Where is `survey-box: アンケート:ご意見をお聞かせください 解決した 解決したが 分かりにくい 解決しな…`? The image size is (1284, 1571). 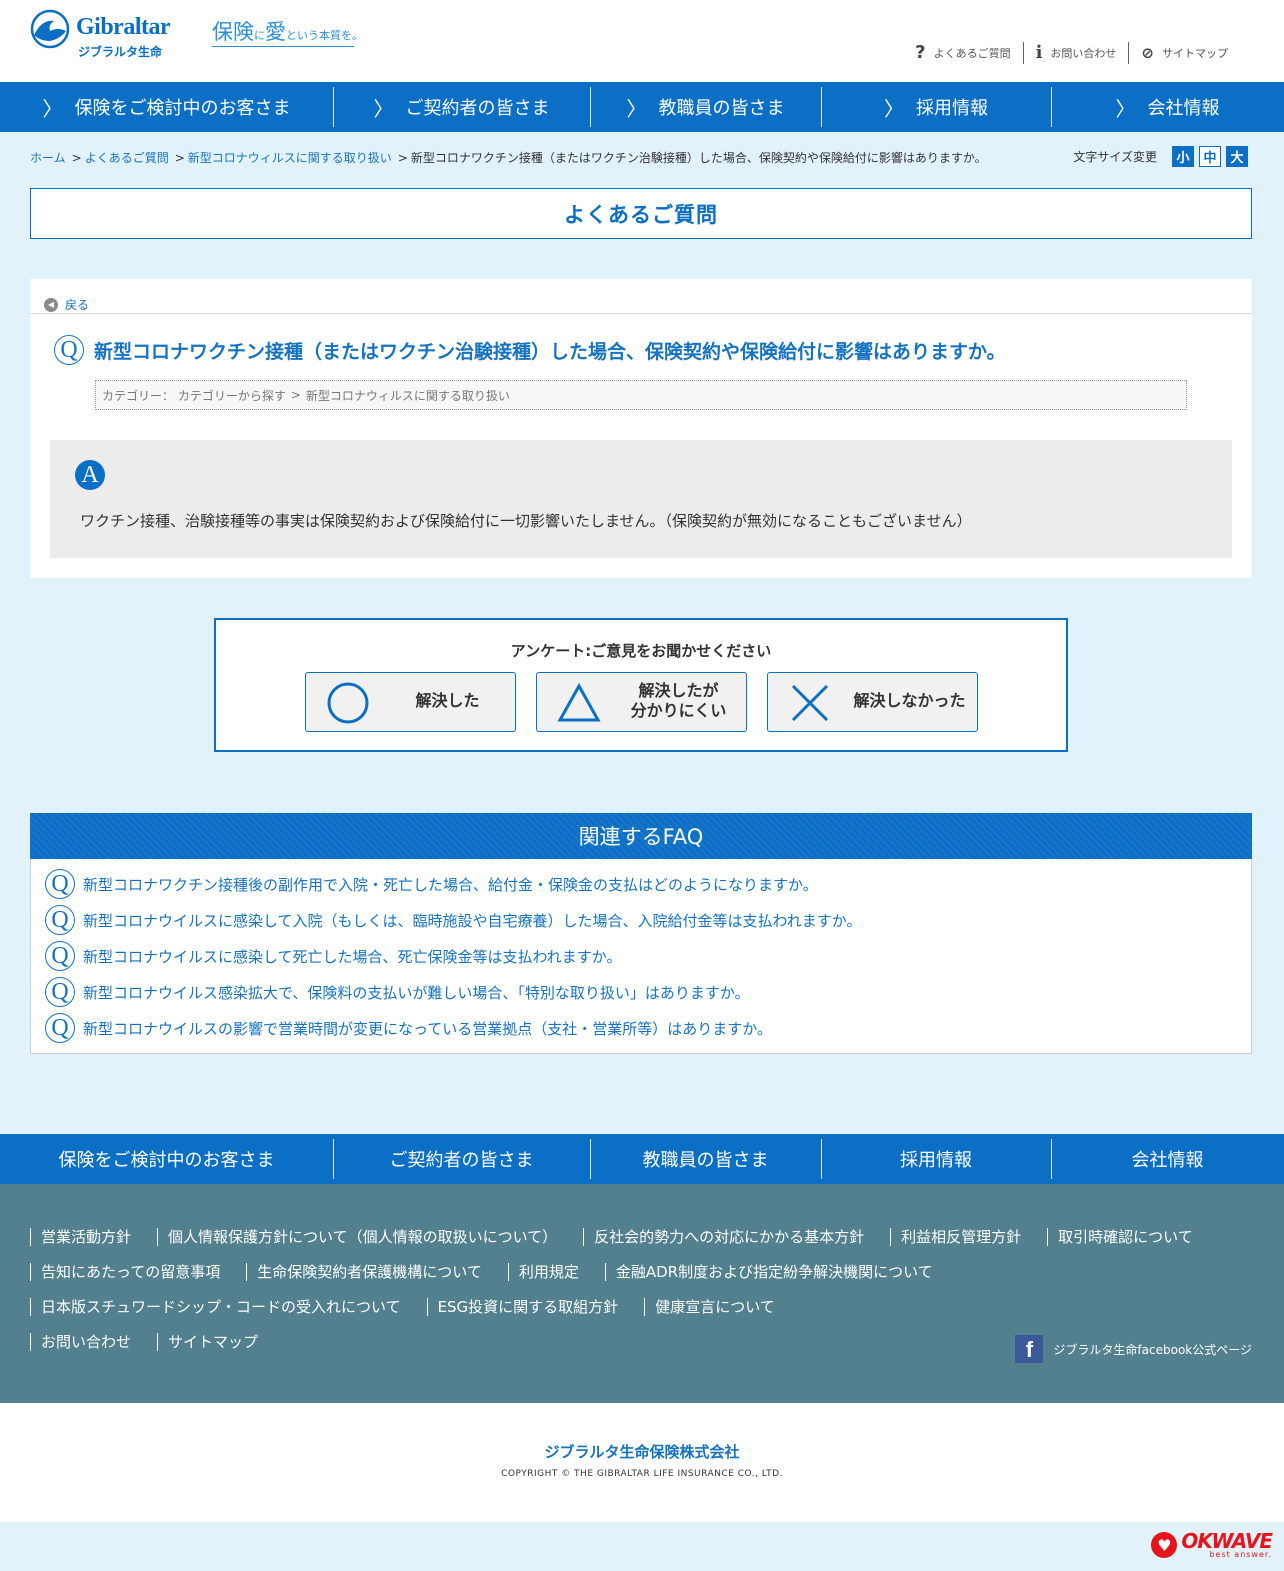 survey-box: アンケート:ご意見をお聞かせください 解決した 解決したが 分かりにくい 解決しな… is located at coordinates (641, 685).